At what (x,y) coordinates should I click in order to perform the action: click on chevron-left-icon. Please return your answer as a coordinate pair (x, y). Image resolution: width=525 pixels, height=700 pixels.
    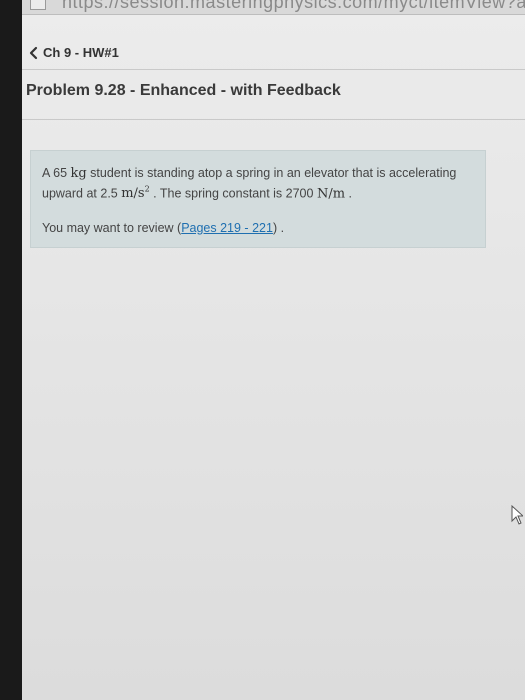
    Looking at the image, I should click on (33, 52).